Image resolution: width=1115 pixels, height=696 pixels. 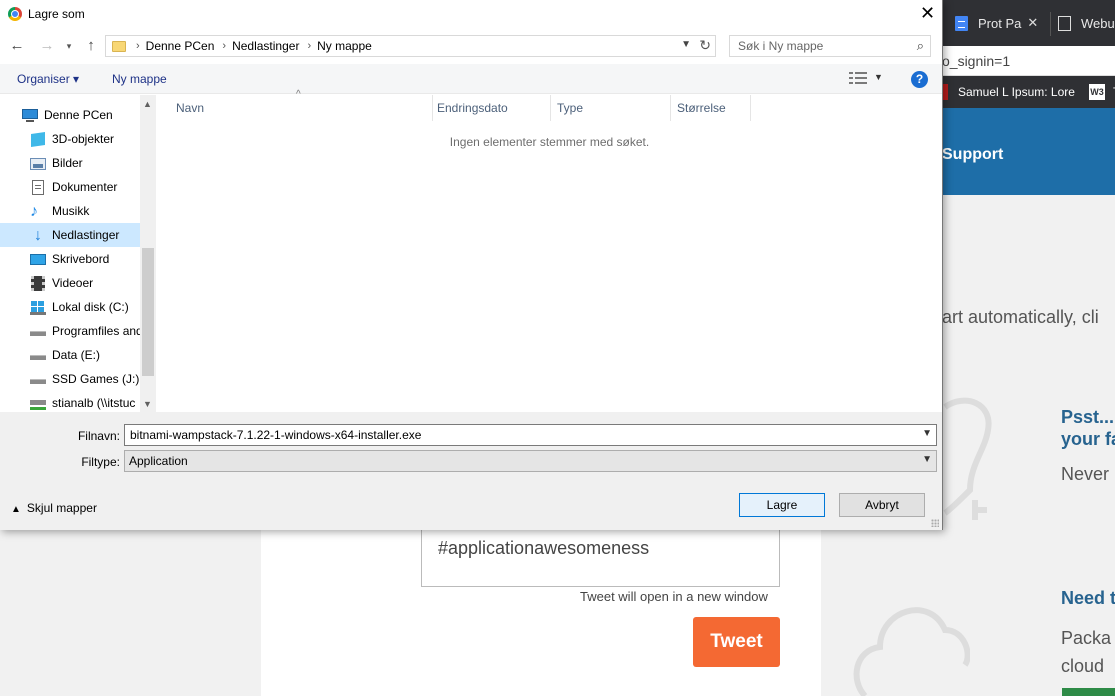 I want to click on bookmark-item: Samuel L Ipsum: Lore, so click(x=1016, y=92).